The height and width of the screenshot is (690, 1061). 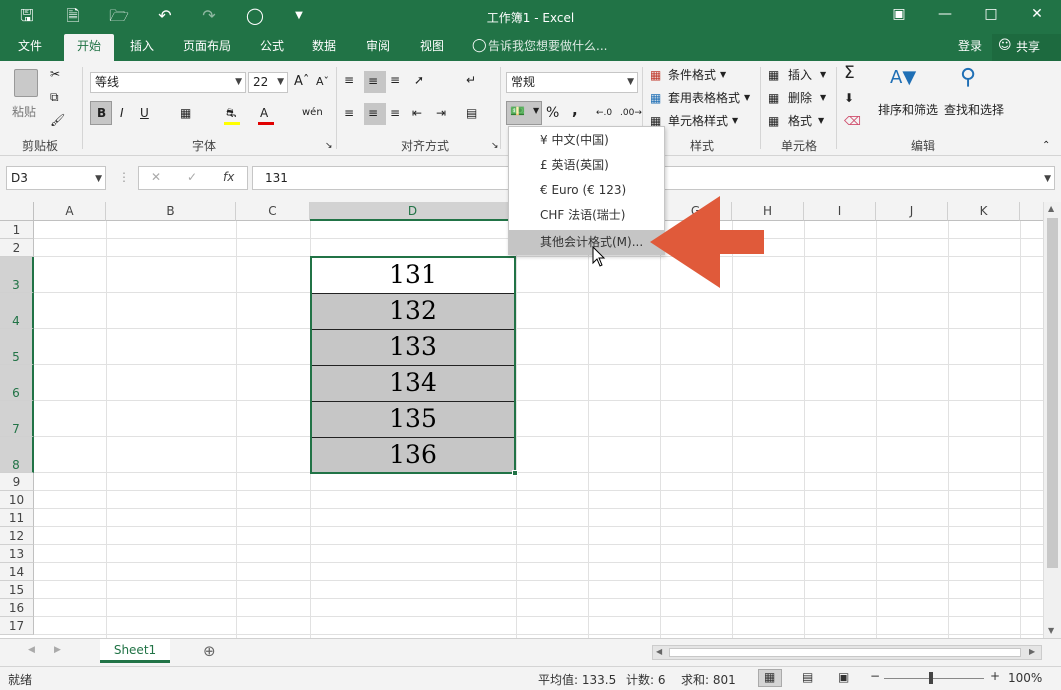 What do you see at coordinates (55, 74) in the screenshot?
I see `cut-icon: ✂` at bounding box center [55, 74].